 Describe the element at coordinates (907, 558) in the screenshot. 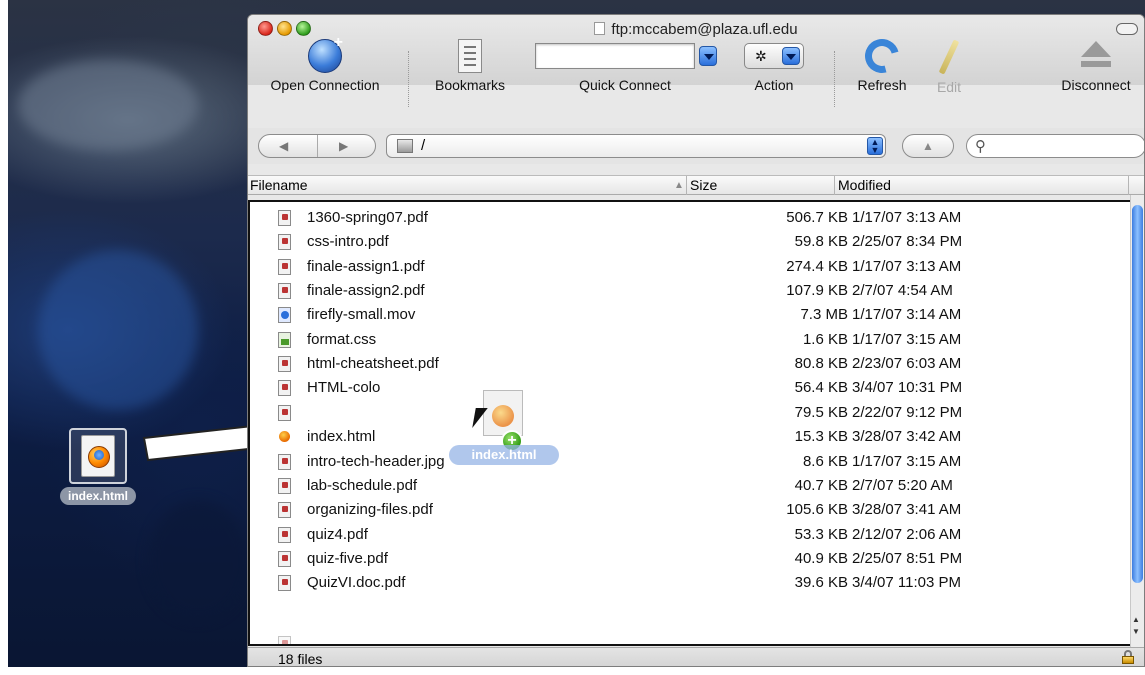

I see `file-modified: 2/25/07 8:51 PM` at that location.